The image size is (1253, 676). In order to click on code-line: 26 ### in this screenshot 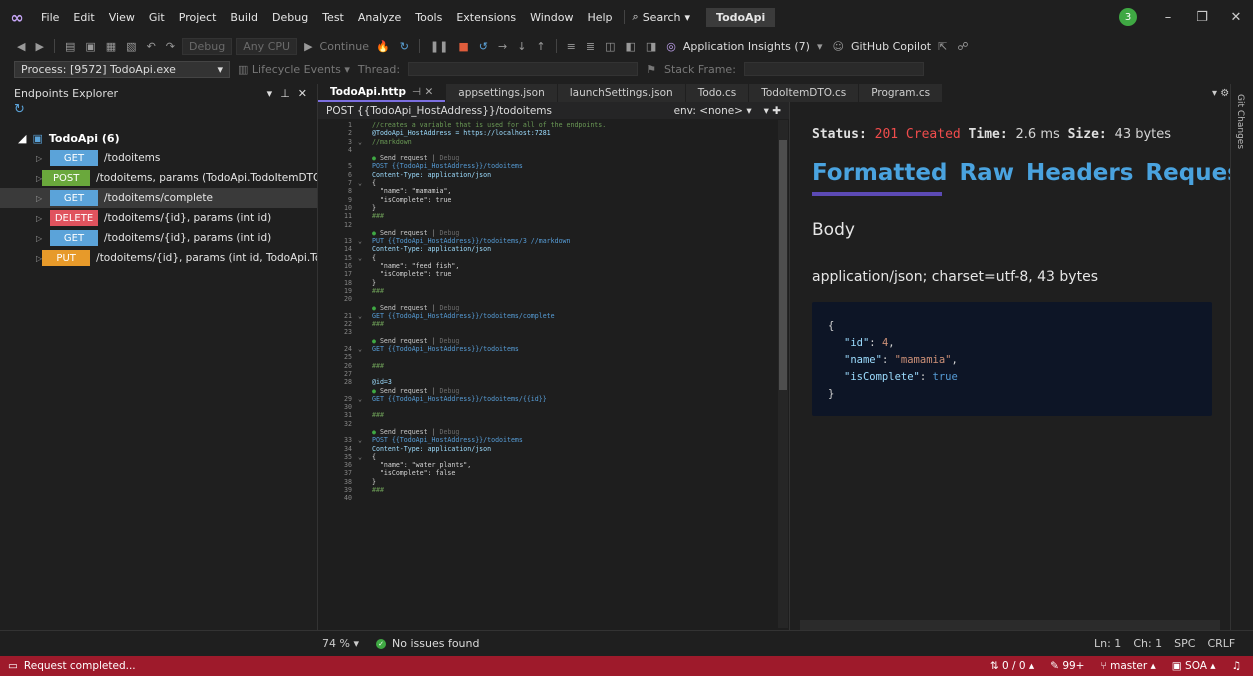, I will do `click(548, 366)`.